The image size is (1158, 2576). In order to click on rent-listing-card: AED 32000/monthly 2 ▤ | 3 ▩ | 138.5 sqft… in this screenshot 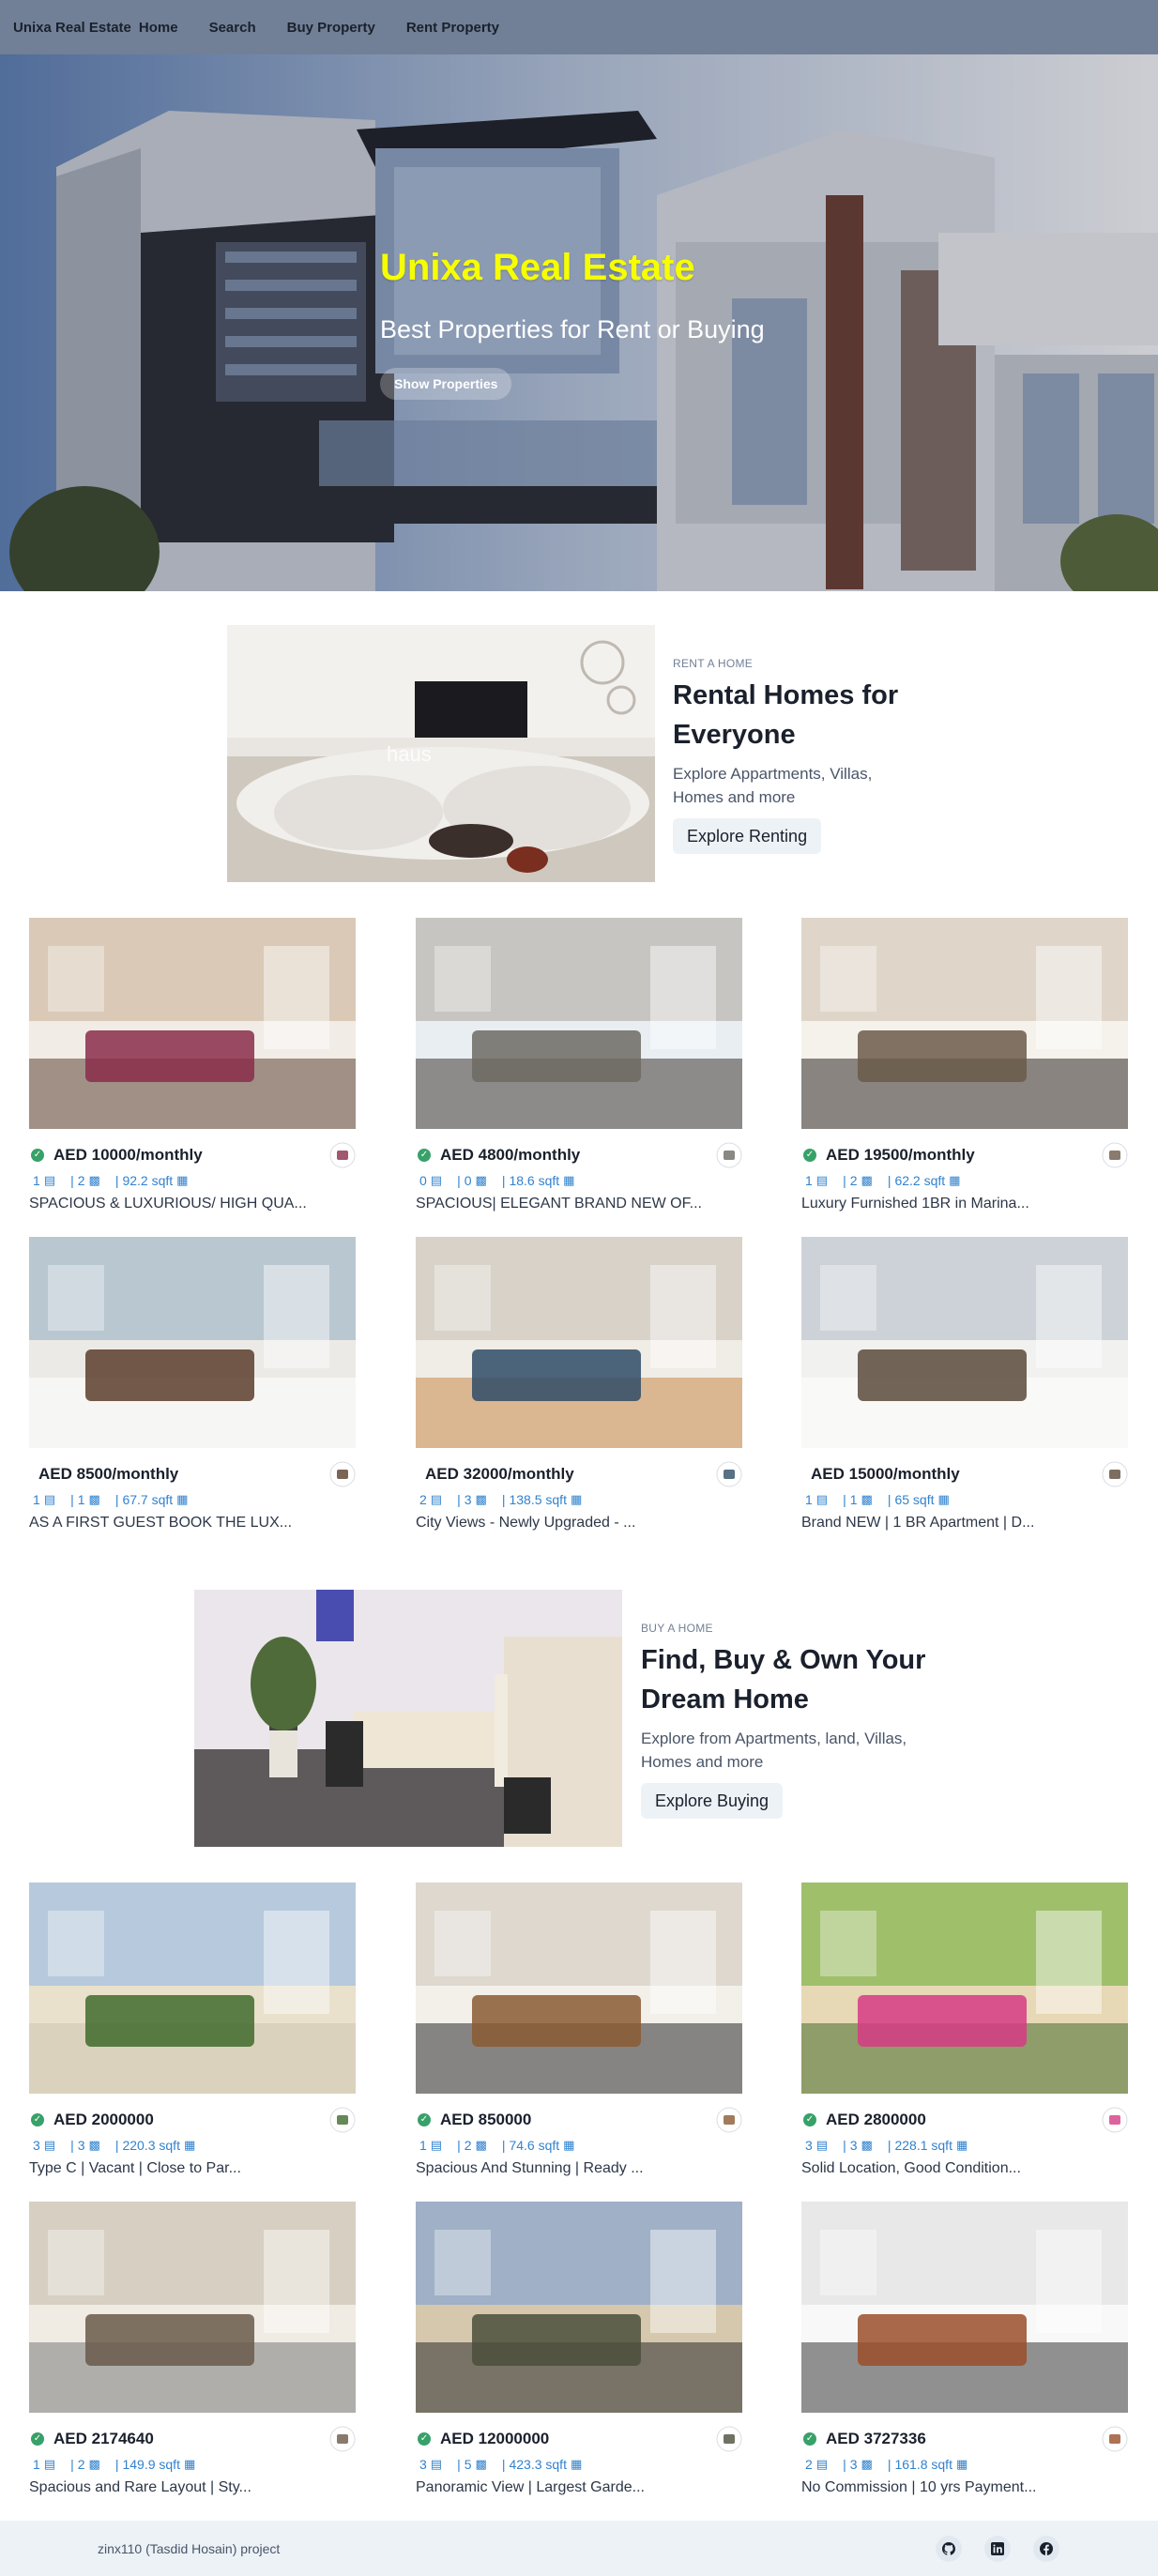, I will do `click(579, 1384)`.